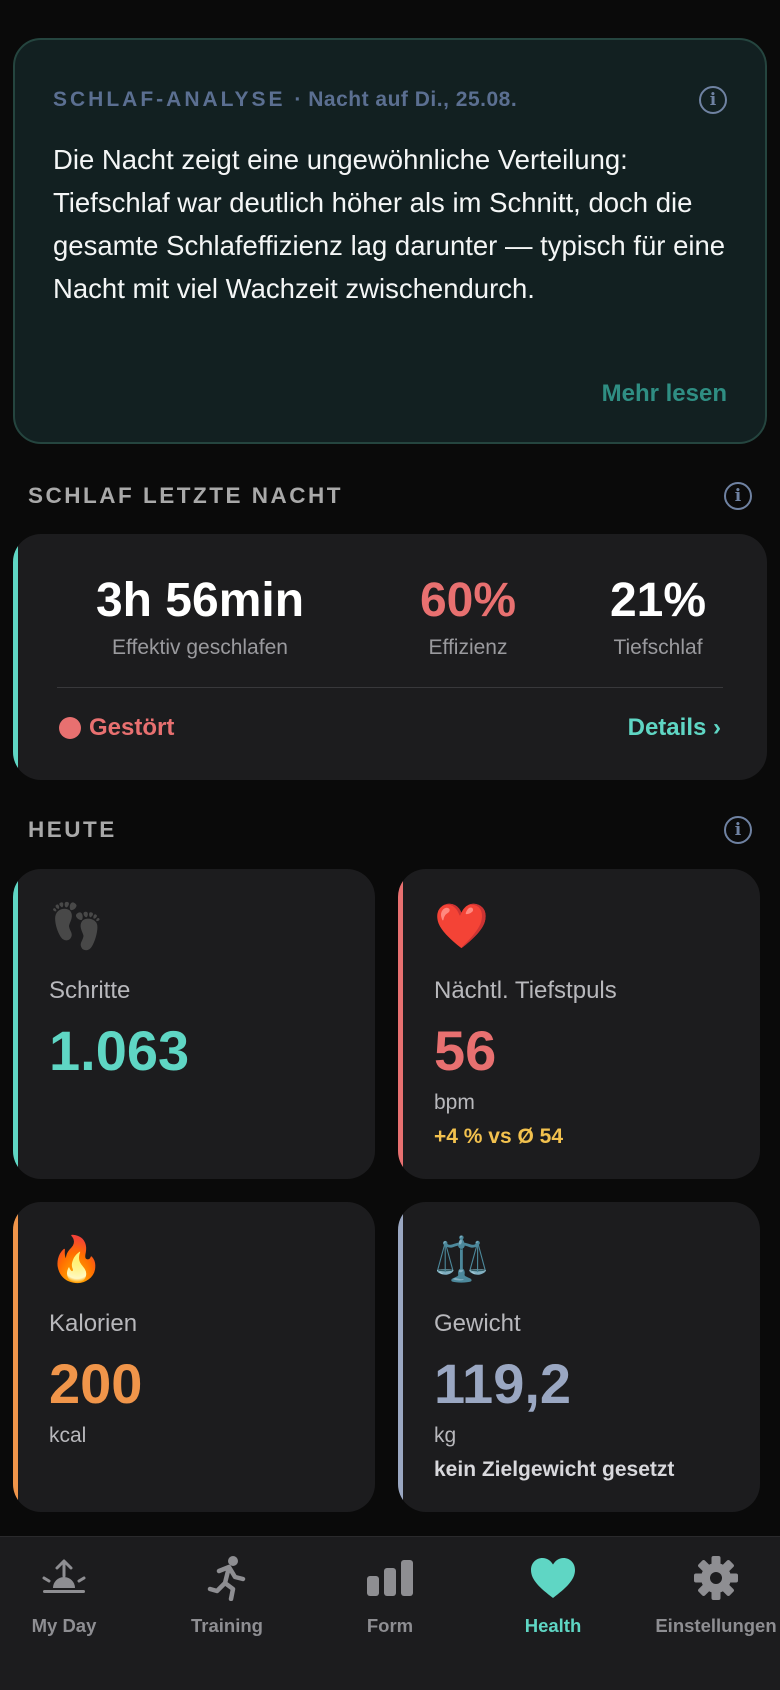 Image resolution: width=780 pixels, height=1690 pixels. Describe the element at coordinates (200, 647) in the screenshot. I see `stat-label: Effektiv geschlafen` at that location.